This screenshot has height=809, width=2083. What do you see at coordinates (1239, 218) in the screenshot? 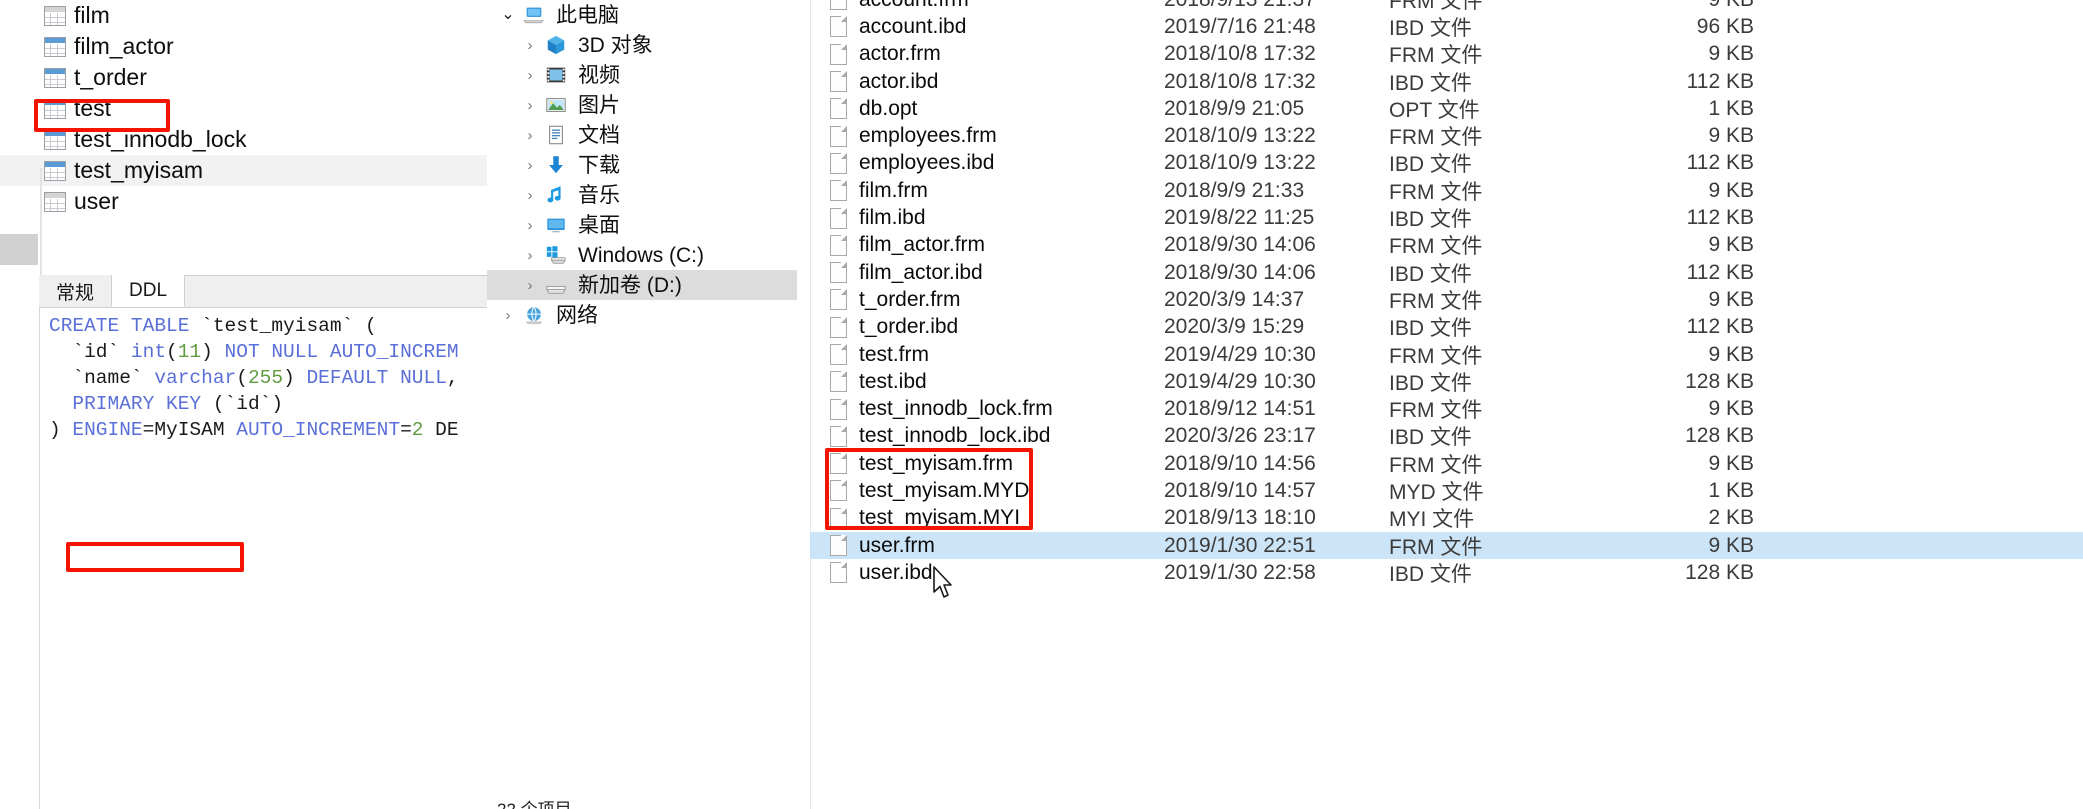
I see `file-modified-date: 2019/8/22 11:25` at bounding box center [1239, 218].